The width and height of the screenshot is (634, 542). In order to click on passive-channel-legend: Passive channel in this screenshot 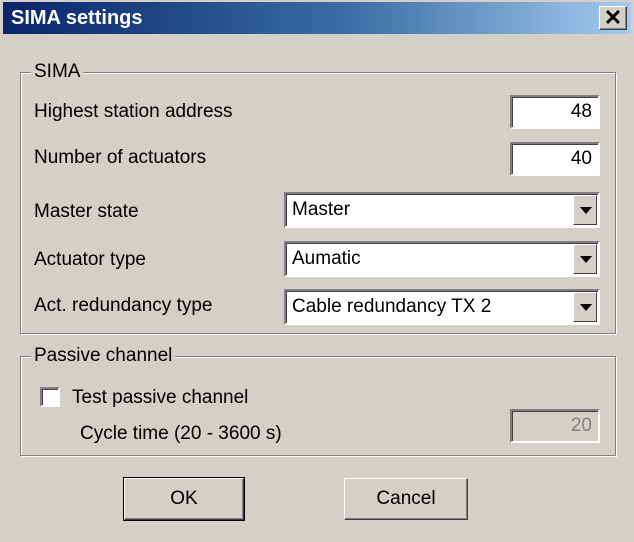, I will do `click(103, 356)`.